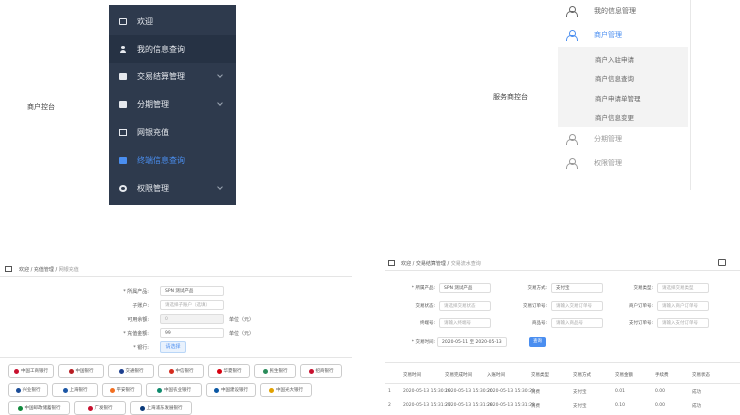  I want to click on bank-option: 招商银行, so click(321, 371).